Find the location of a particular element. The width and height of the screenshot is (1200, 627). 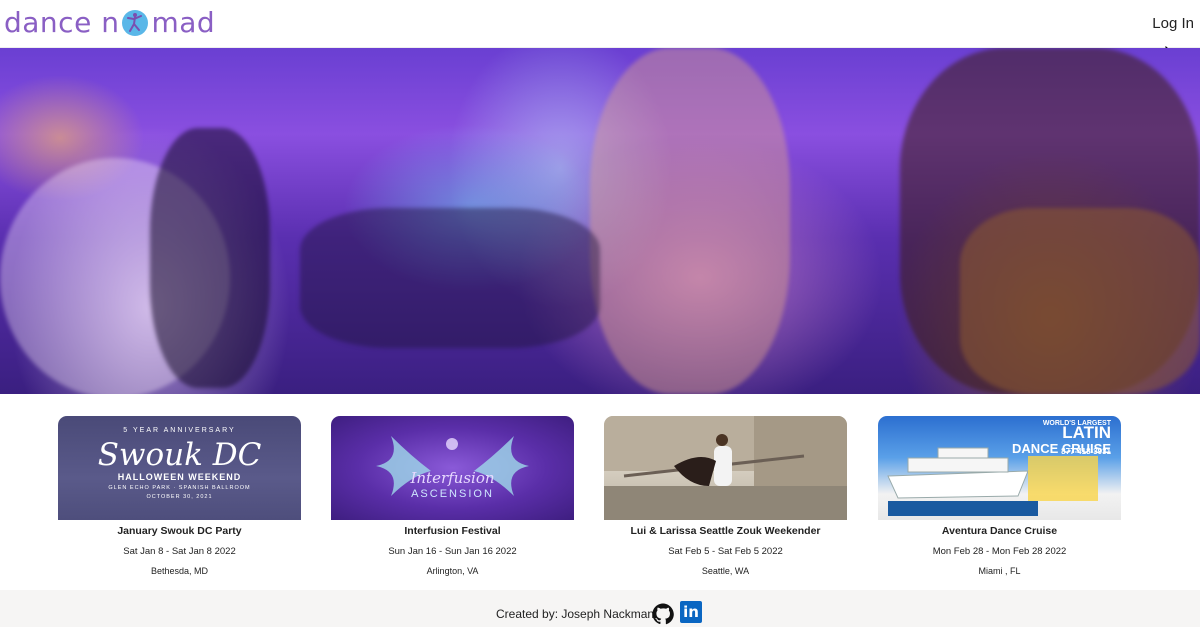

footer: Created by: Joseph Nackman is located at coordinates (600, 608).